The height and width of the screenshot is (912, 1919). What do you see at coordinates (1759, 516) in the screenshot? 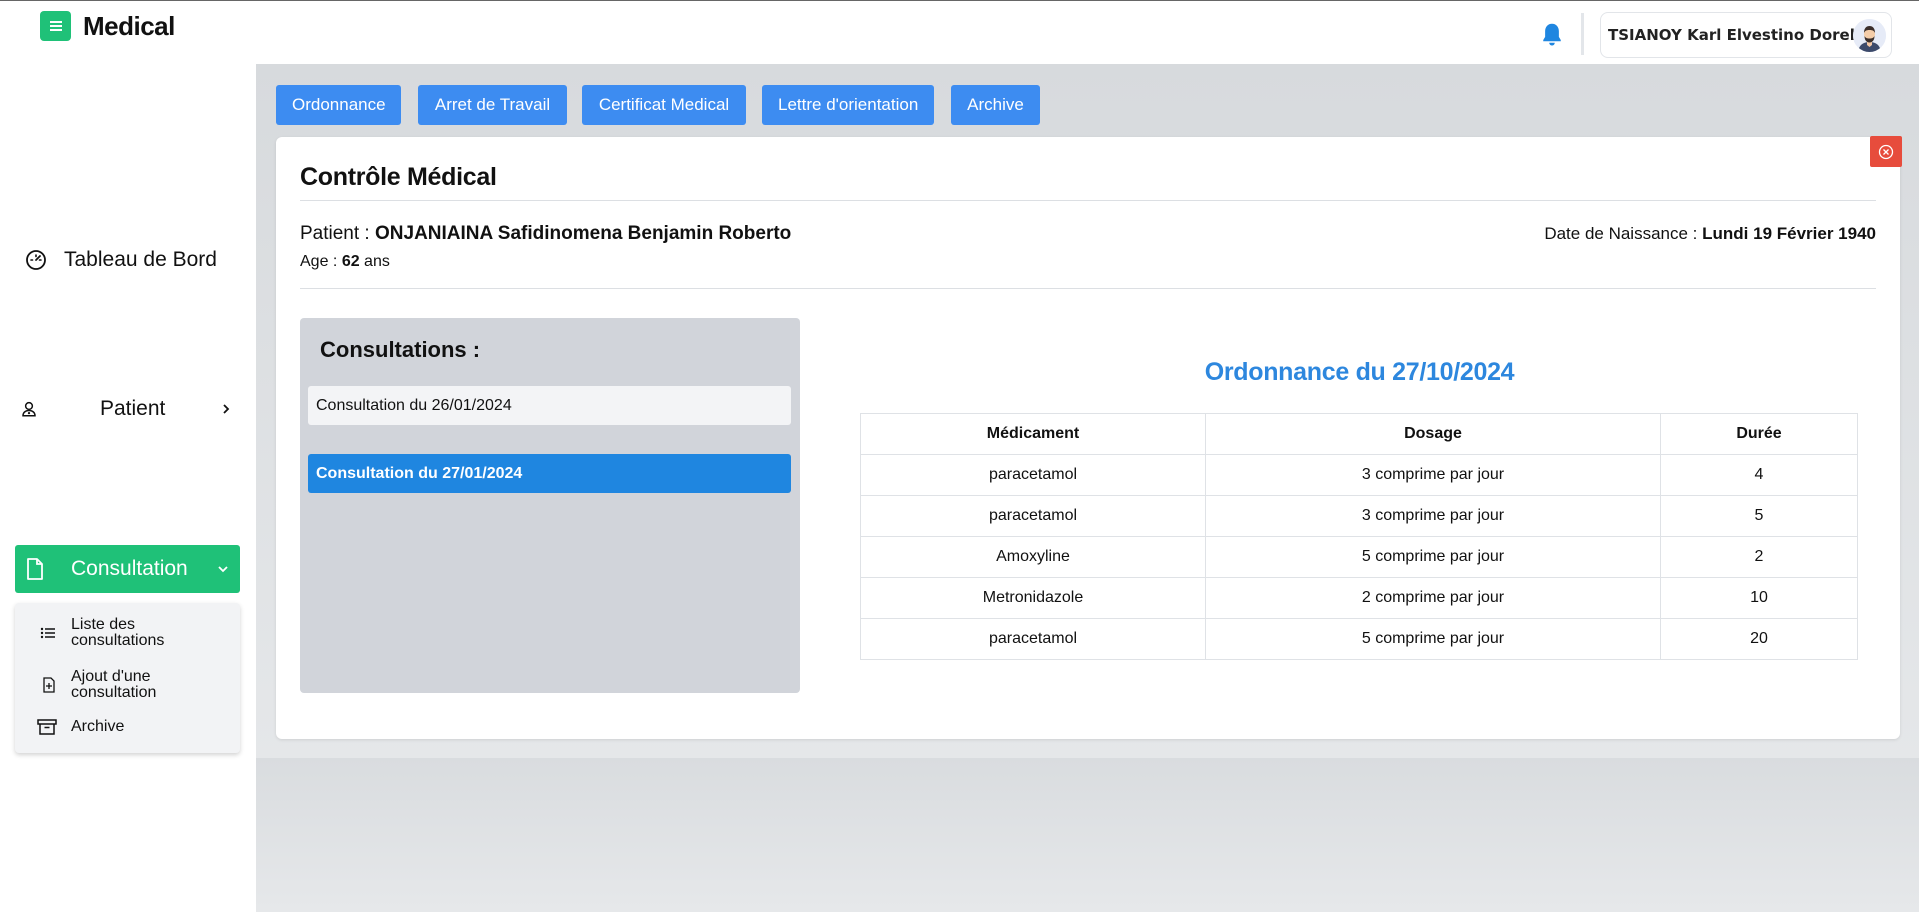
I see `table-cell: 5` at bounding box center [1759, 516].